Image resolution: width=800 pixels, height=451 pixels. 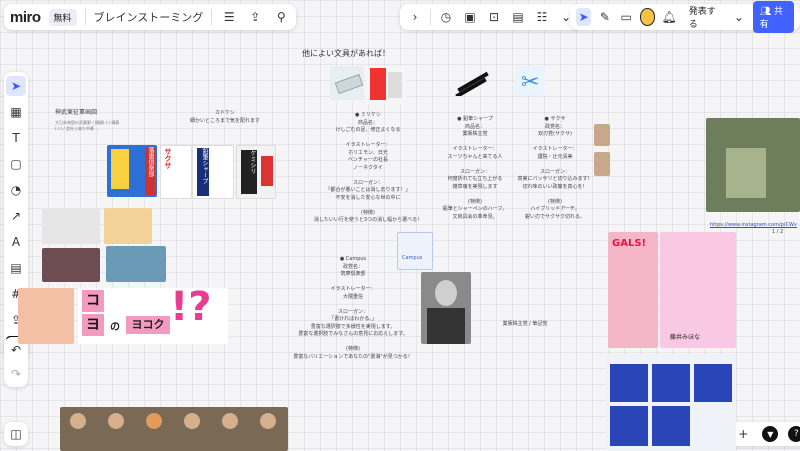 I want to click on upload-icon: ⇪, so click(x=255, y=17).